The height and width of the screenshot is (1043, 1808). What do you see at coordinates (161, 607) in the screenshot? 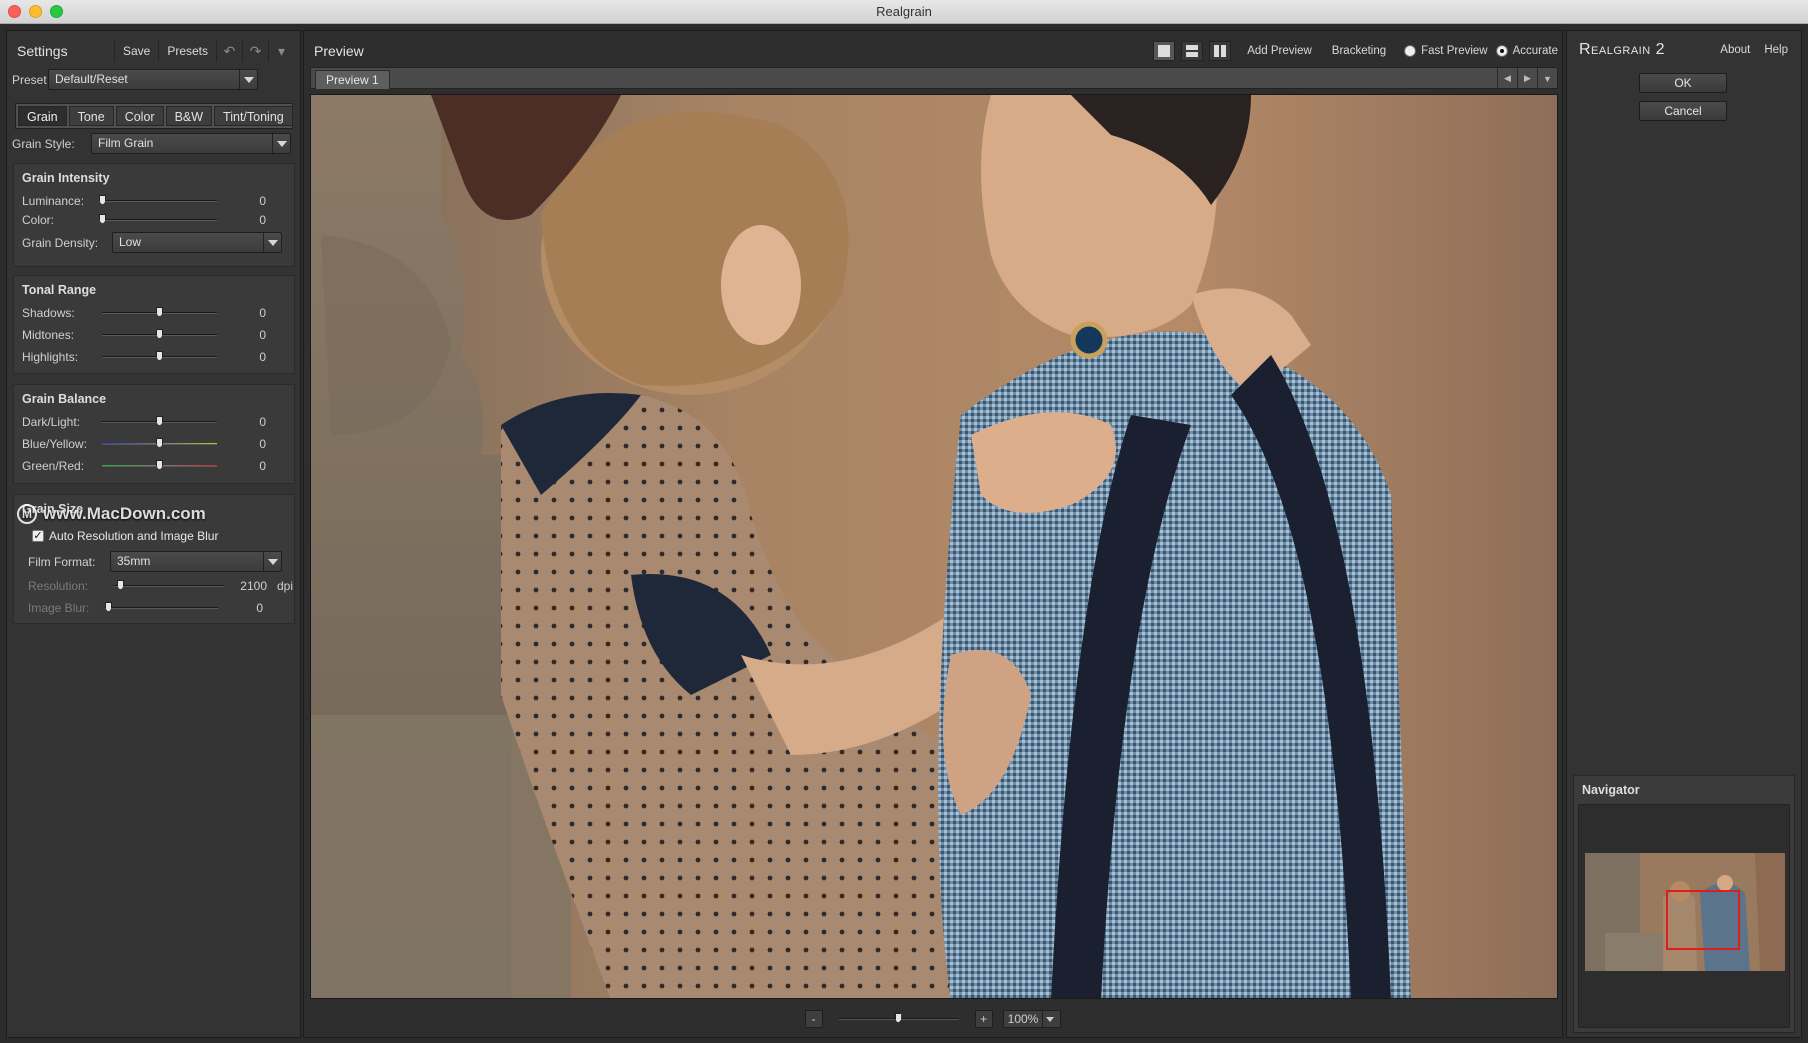
I see `image-blur-slider` at bounding box center [161, 607].